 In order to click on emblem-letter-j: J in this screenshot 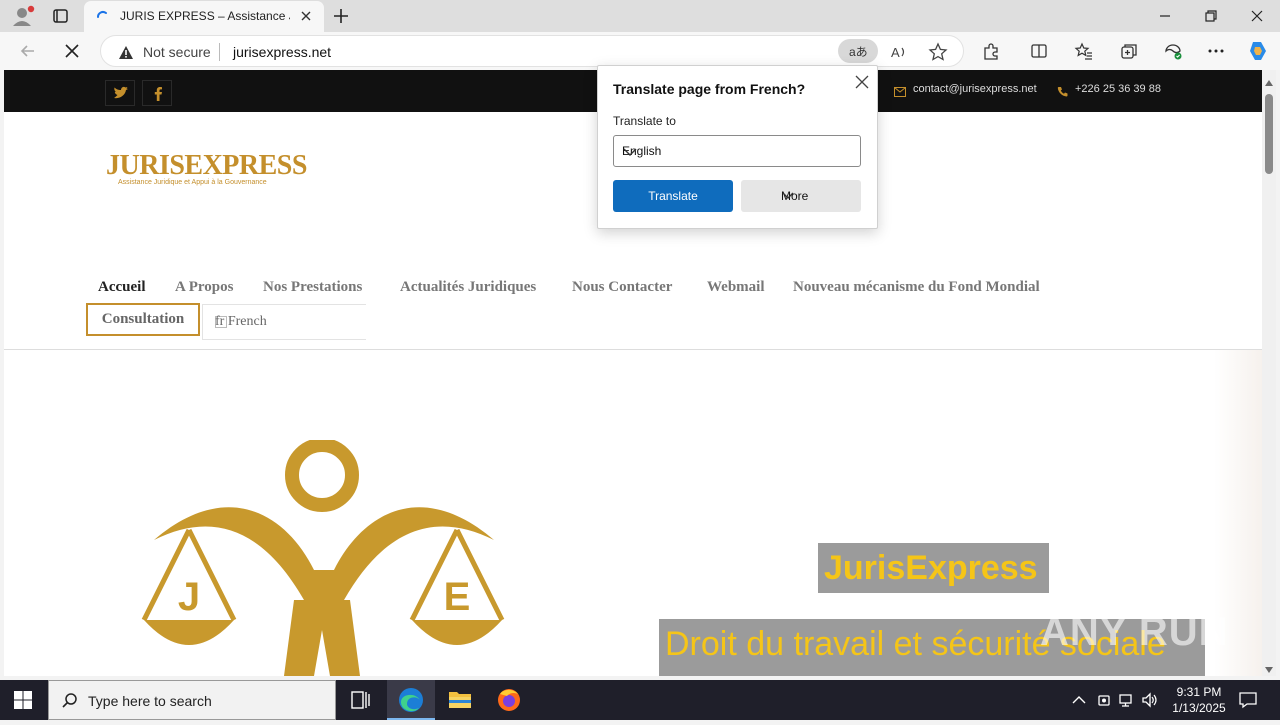, I will do `click(189, 597)`.